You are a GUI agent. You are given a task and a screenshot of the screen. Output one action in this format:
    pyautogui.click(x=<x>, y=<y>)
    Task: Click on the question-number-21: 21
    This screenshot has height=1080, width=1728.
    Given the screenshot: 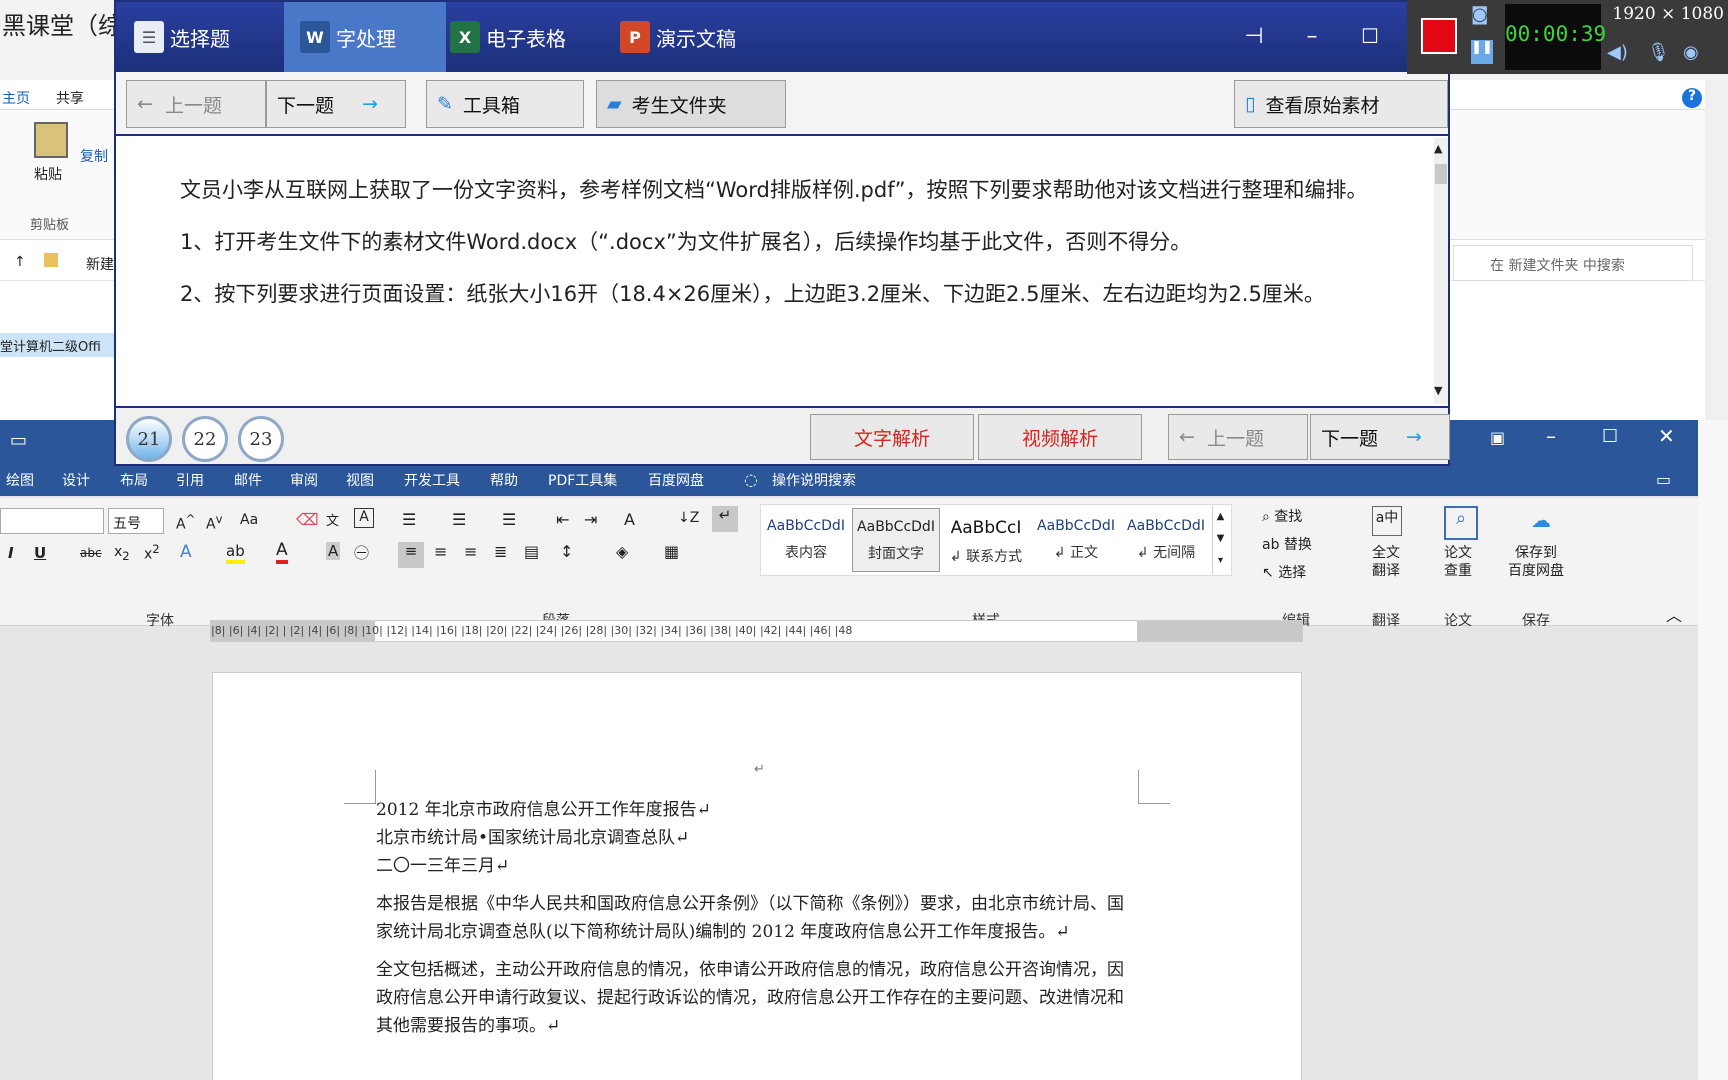 What is the action you would take?
    pyautogui.click(x=149, y=439)
    